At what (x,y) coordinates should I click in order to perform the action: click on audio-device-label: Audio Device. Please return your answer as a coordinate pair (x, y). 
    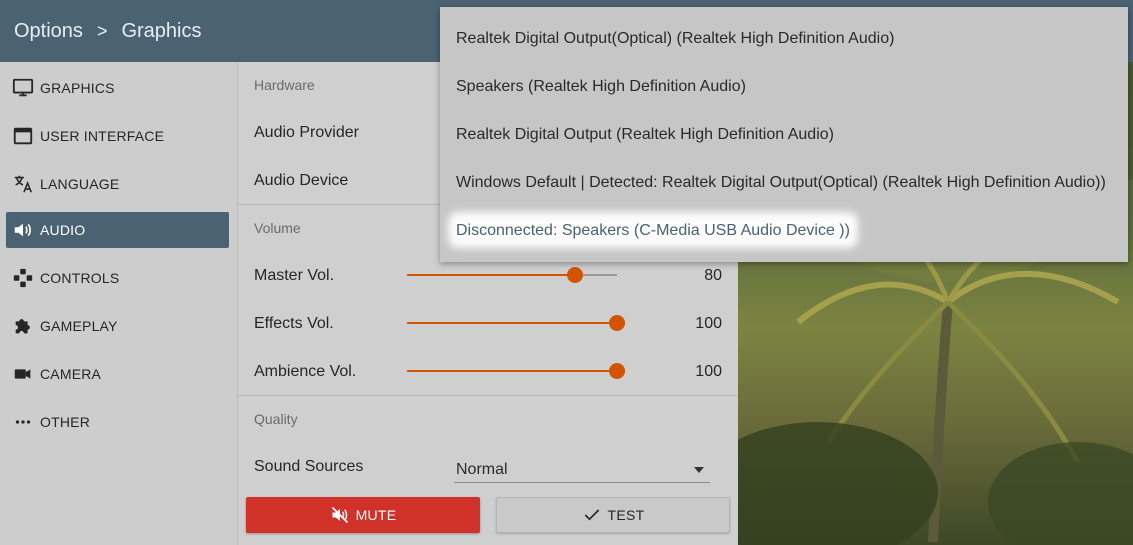
    Looking at the image, I should click on (301, 180).